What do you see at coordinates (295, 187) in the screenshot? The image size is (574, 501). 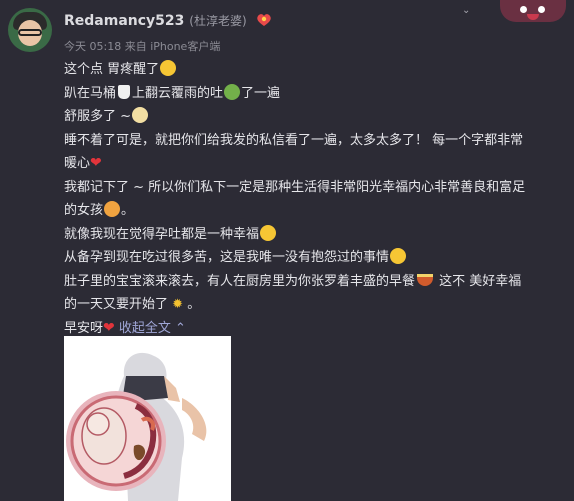 I see `post-line: 我都记下了 ~ 所以你们私下一定是那种生活得非常阳光幸福内心非常善良和富足` at bounding box center [295, 187].